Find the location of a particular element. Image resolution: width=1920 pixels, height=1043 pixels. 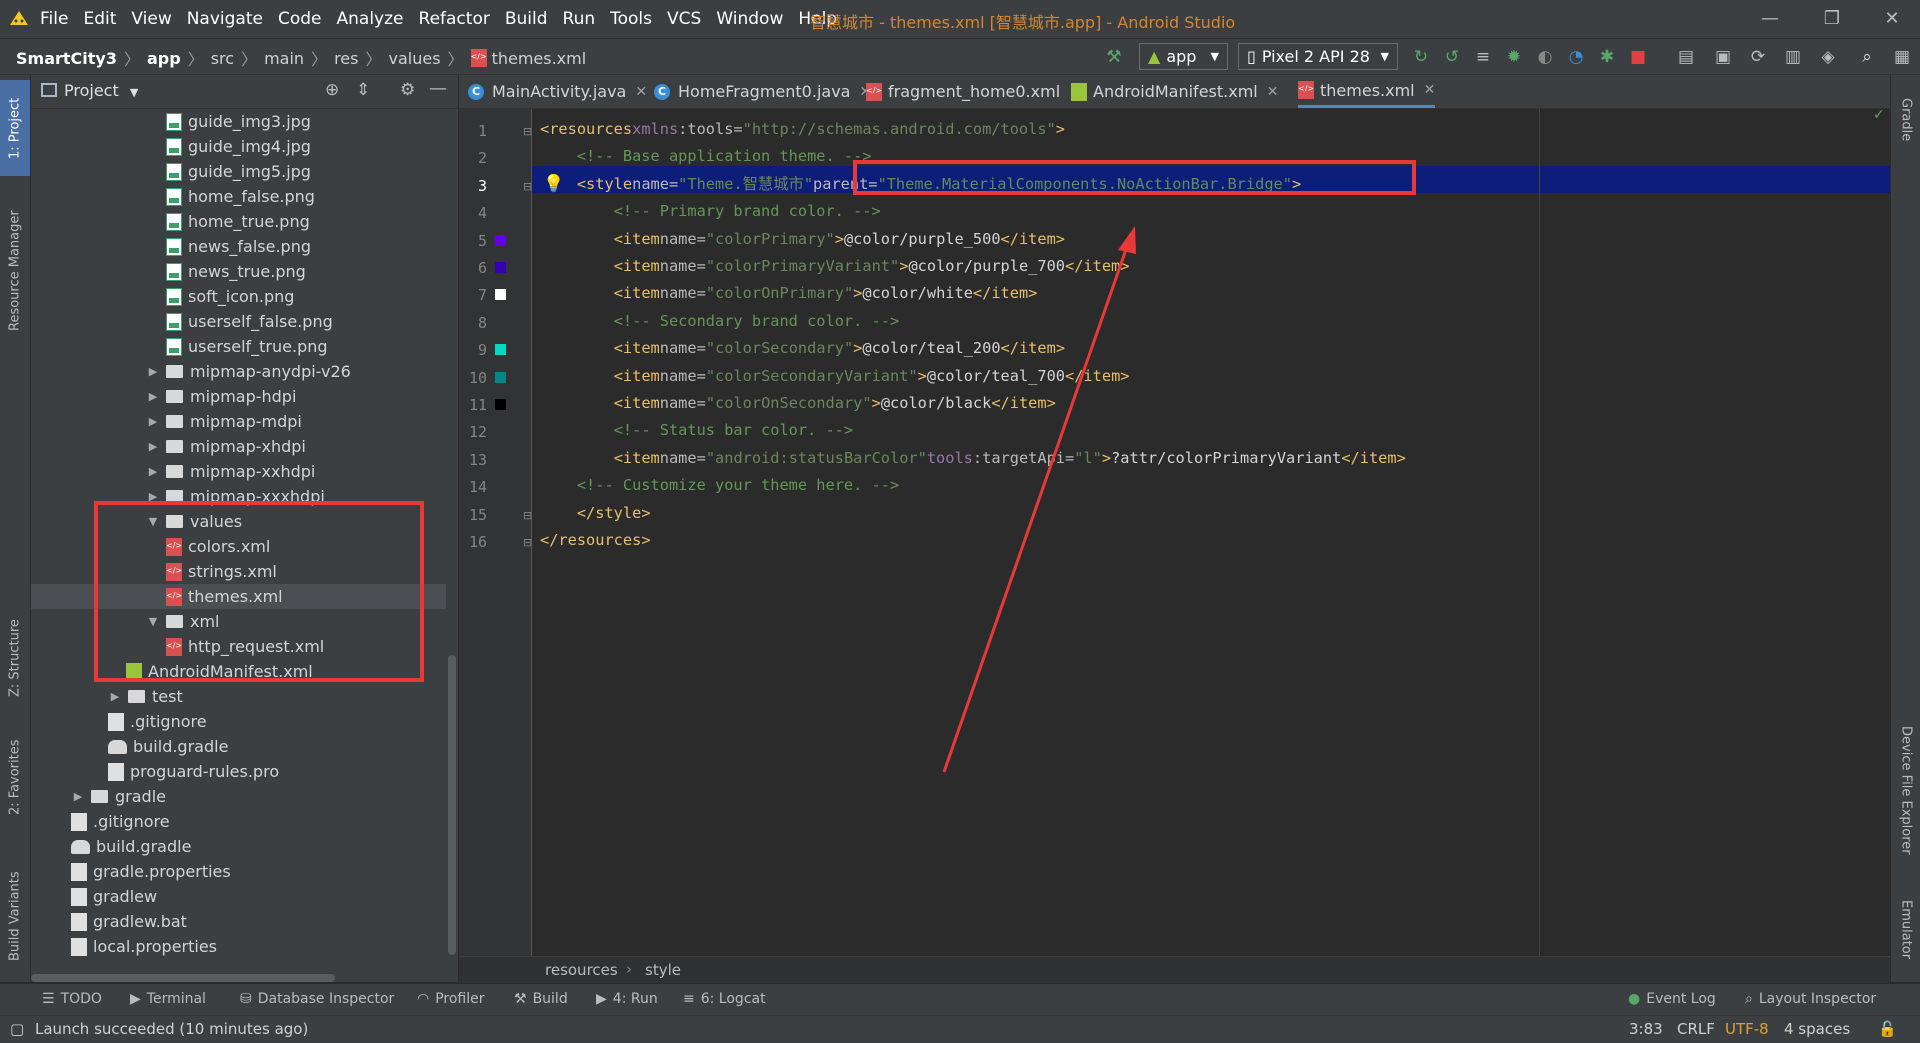

breadcrumb-resources: resources is located at coordinates (581, 970).